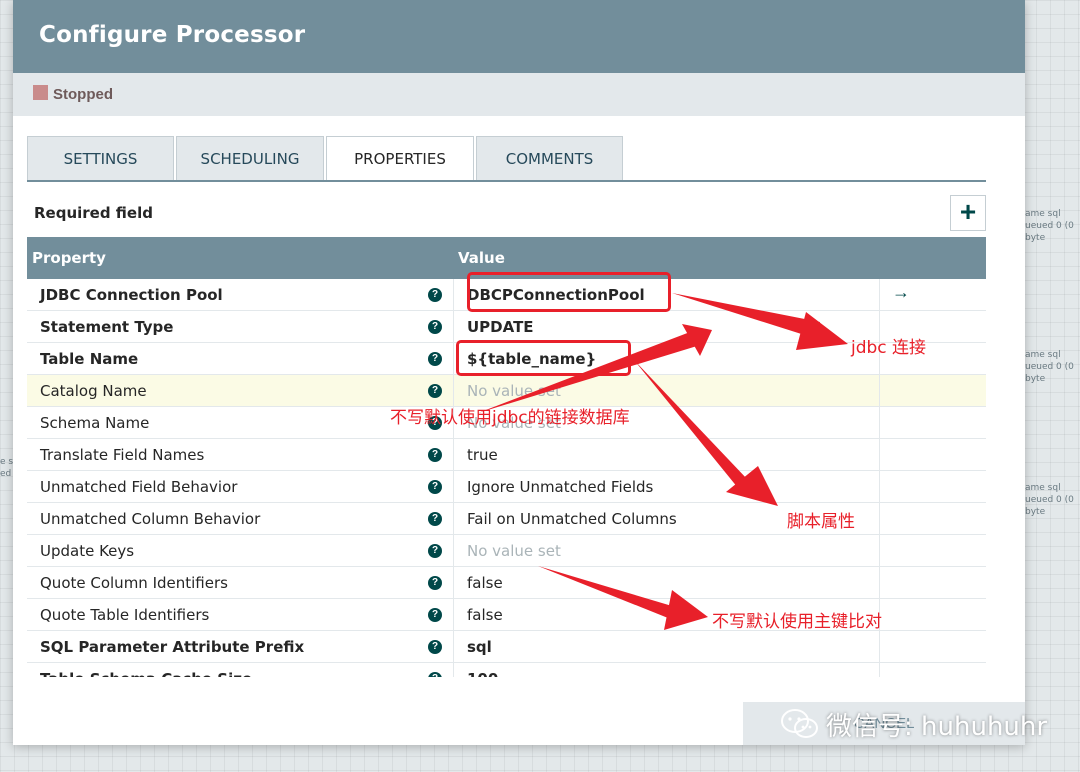 The image size is (1080, 772). I want to click on property-name: Unmatched Column Behavior, so click(150, 519).